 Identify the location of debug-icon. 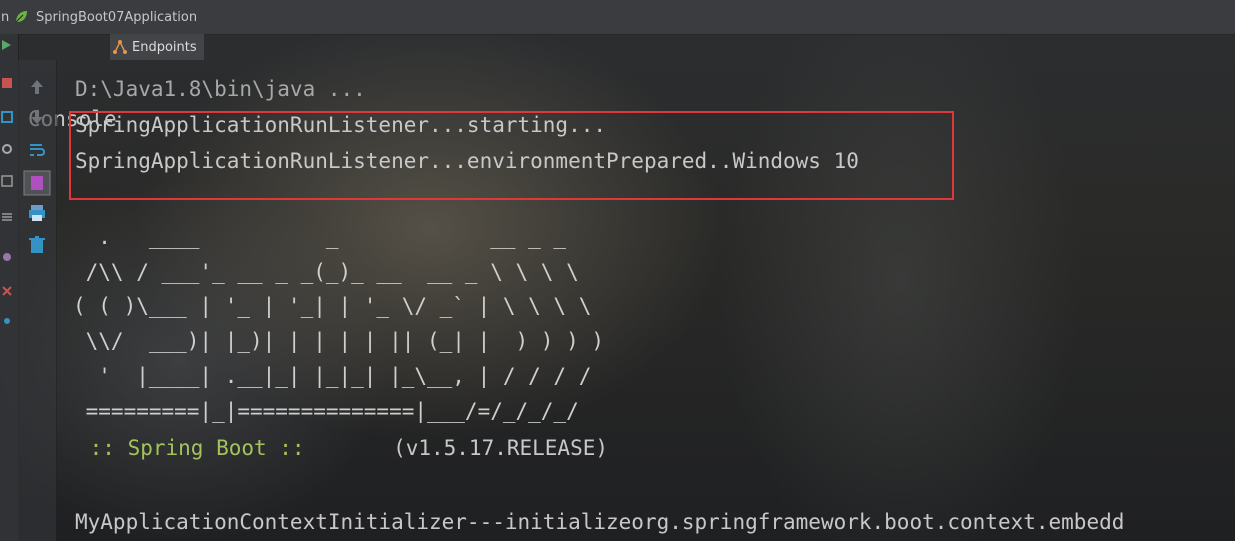
(7, 257).